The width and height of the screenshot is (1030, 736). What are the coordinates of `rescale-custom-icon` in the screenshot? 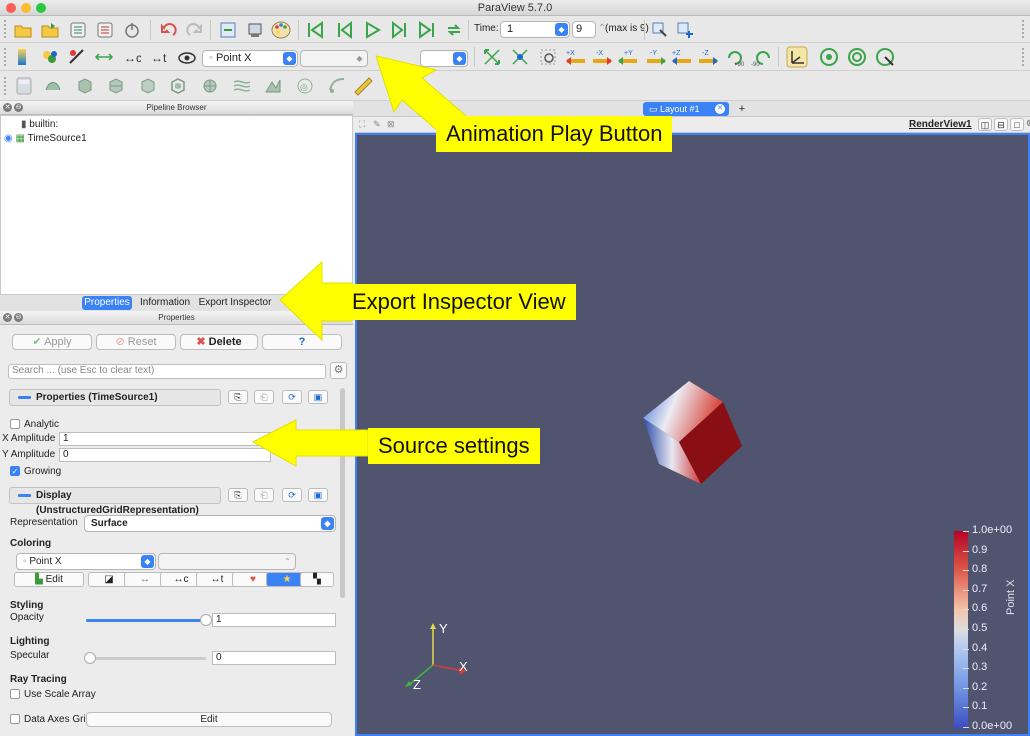 It's located at (104, 57).